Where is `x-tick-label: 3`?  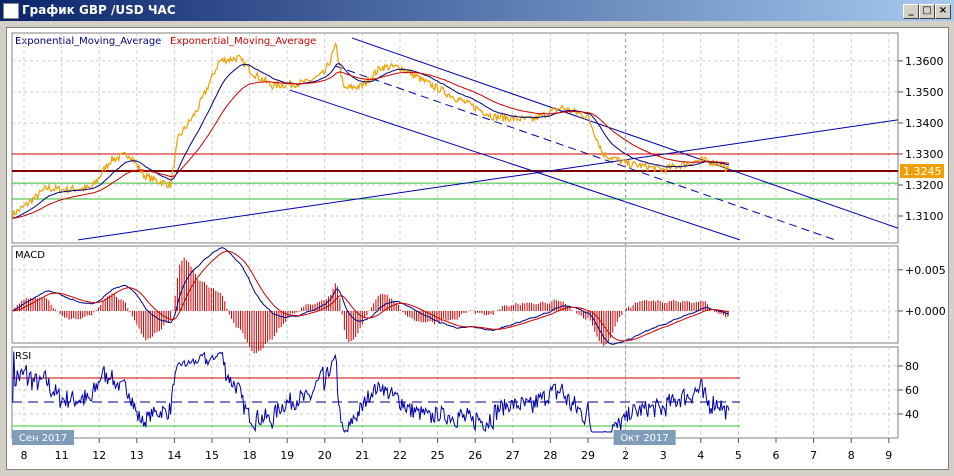
x-tick-label: 3 is located at coordinates (663, 455).